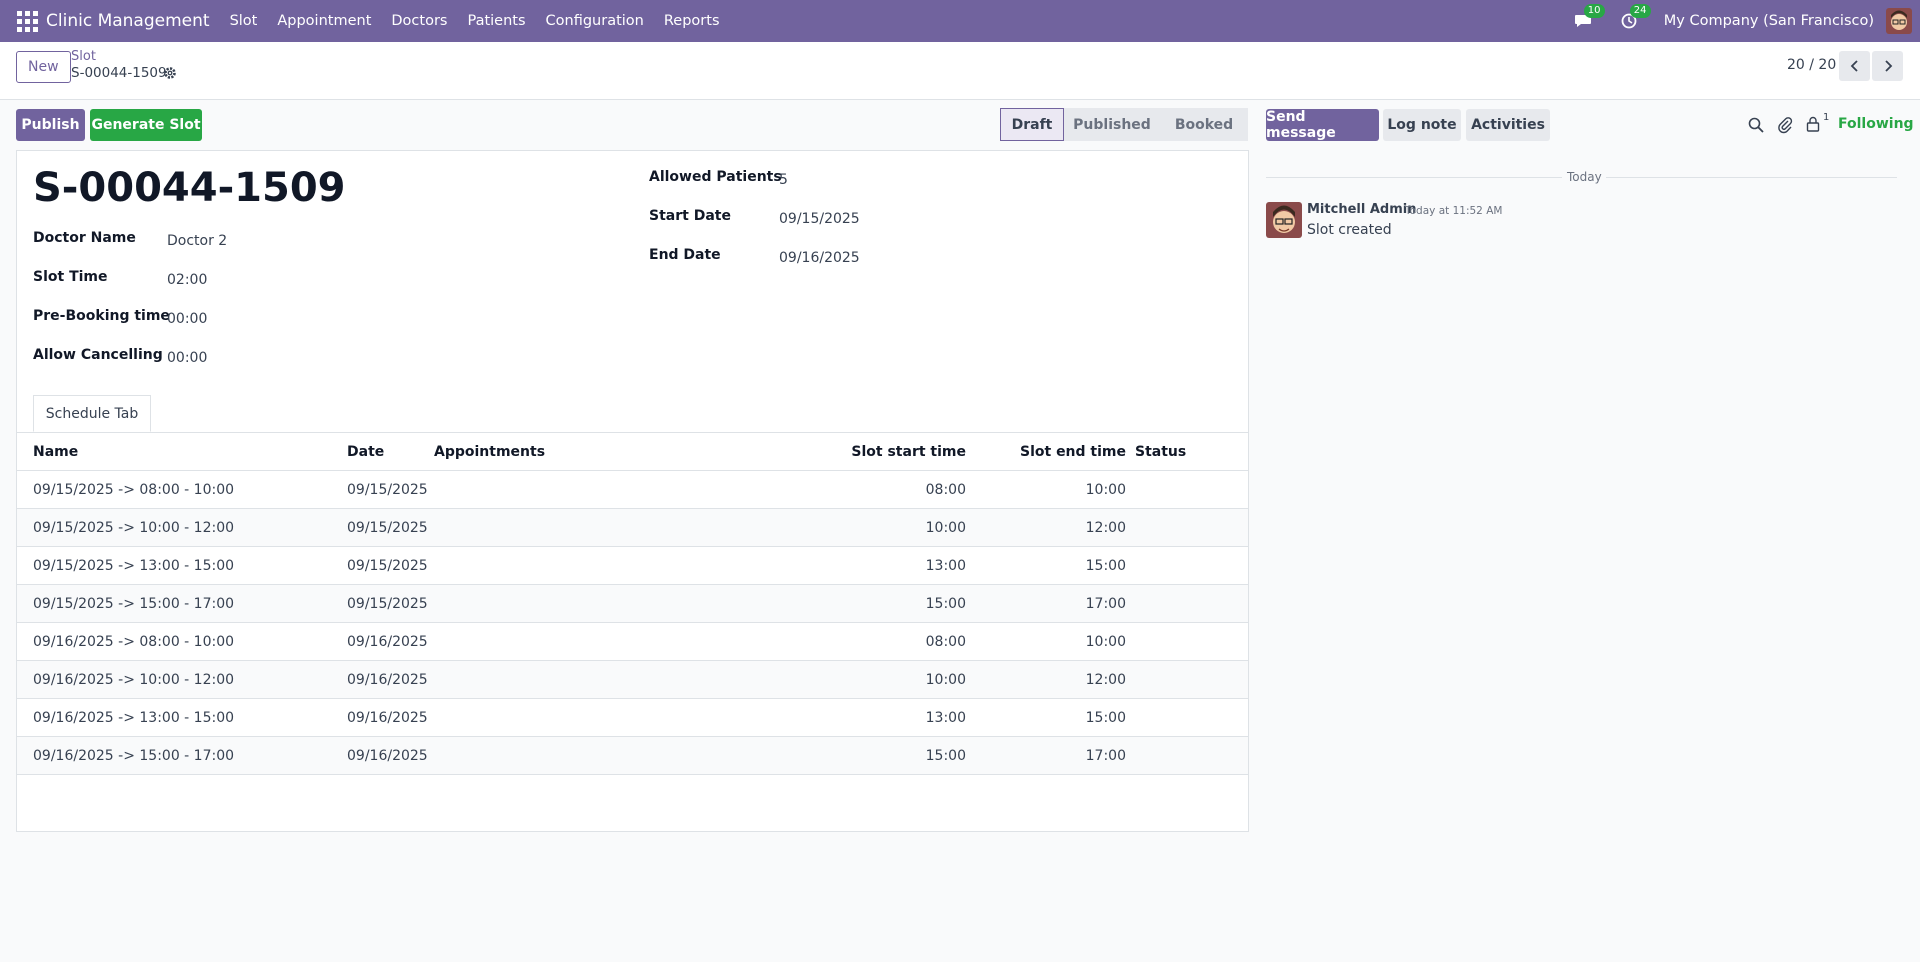 Image resolution: width=1920 pixels, height=962 pixels. I want to click on pager-next-button, so click(1887, 66).